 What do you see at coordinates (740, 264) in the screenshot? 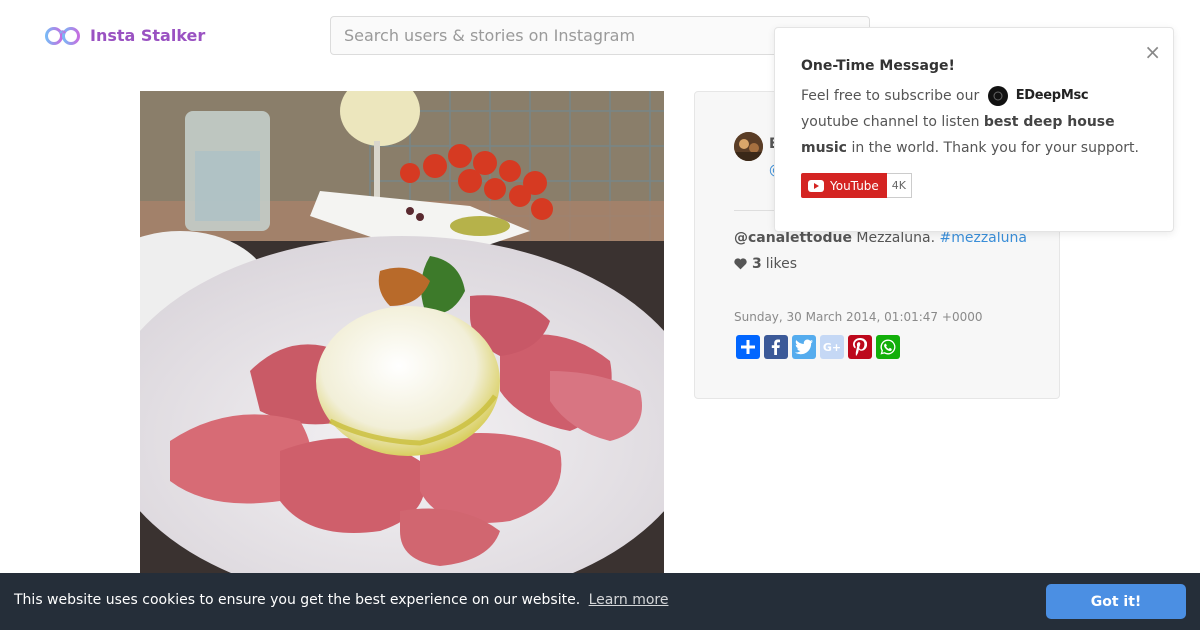
I see `heart-icon` at bounding box center [740, 264].